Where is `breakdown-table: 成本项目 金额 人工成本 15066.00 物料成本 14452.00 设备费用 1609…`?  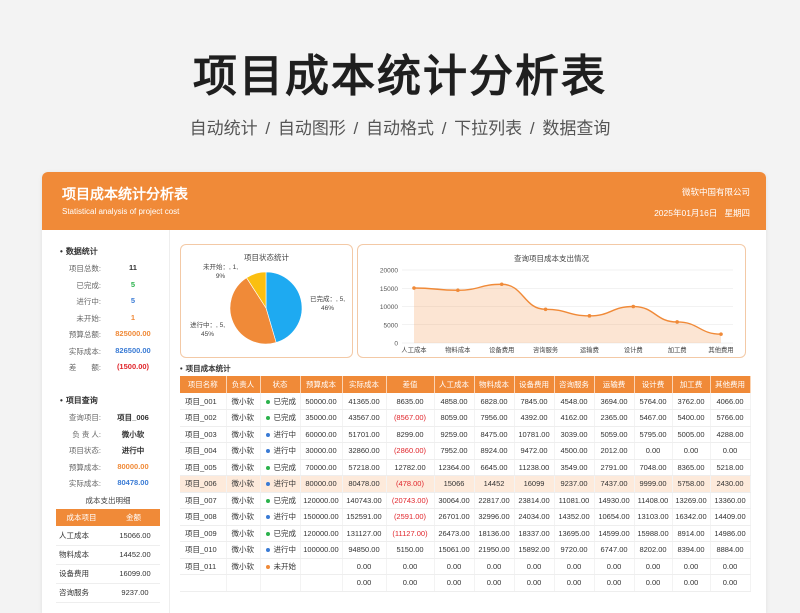
breakdown-table: 成本项目 金额 人工成本 15066.00 物料成本 14452.00 设备费用 1609… is located at coordinates (108, 556).